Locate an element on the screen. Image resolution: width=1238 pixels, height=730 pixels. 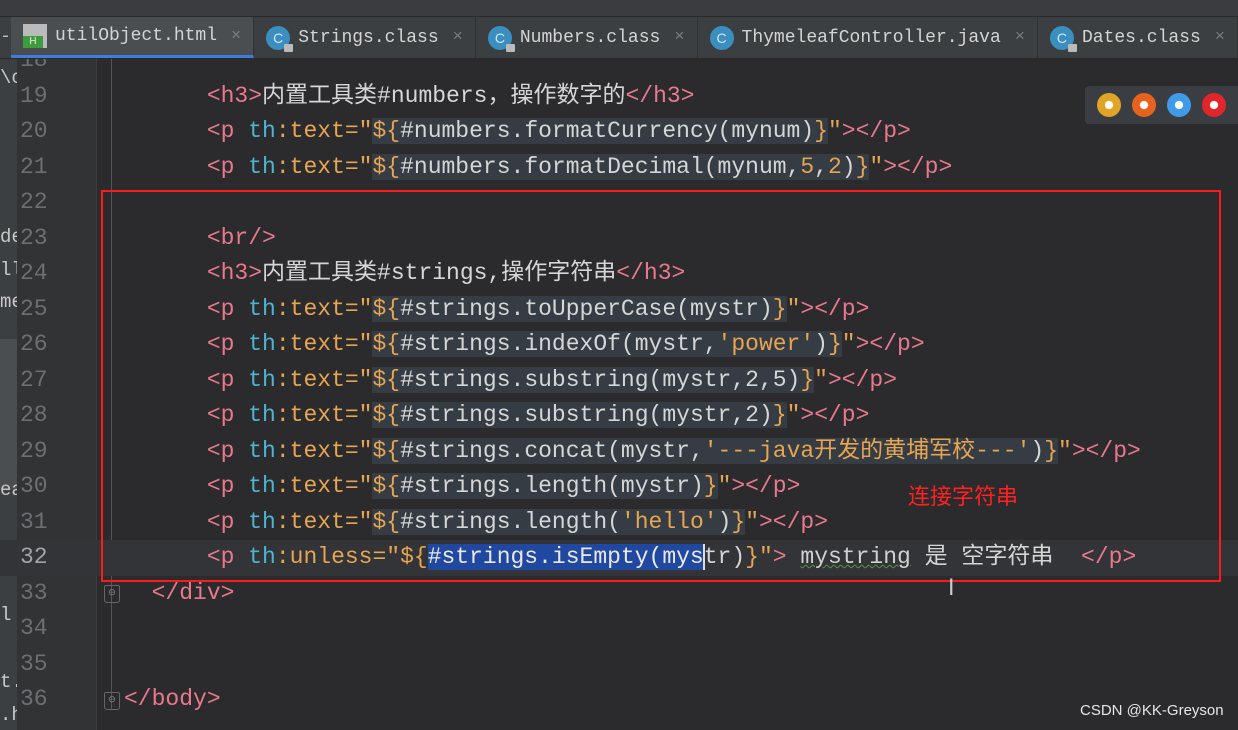
annotation-text: 连接字符串 is located at coordinates (963, 497).